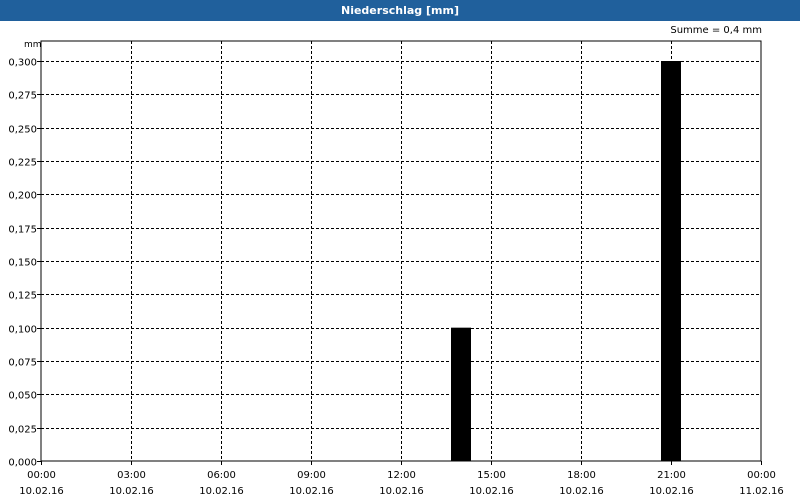 Image resolution: width=800 pixels, height=500 pixels. Describe the element at coordinates (401, 475) in the screenshot. I see `x-tick-time: 12:00` at that location.